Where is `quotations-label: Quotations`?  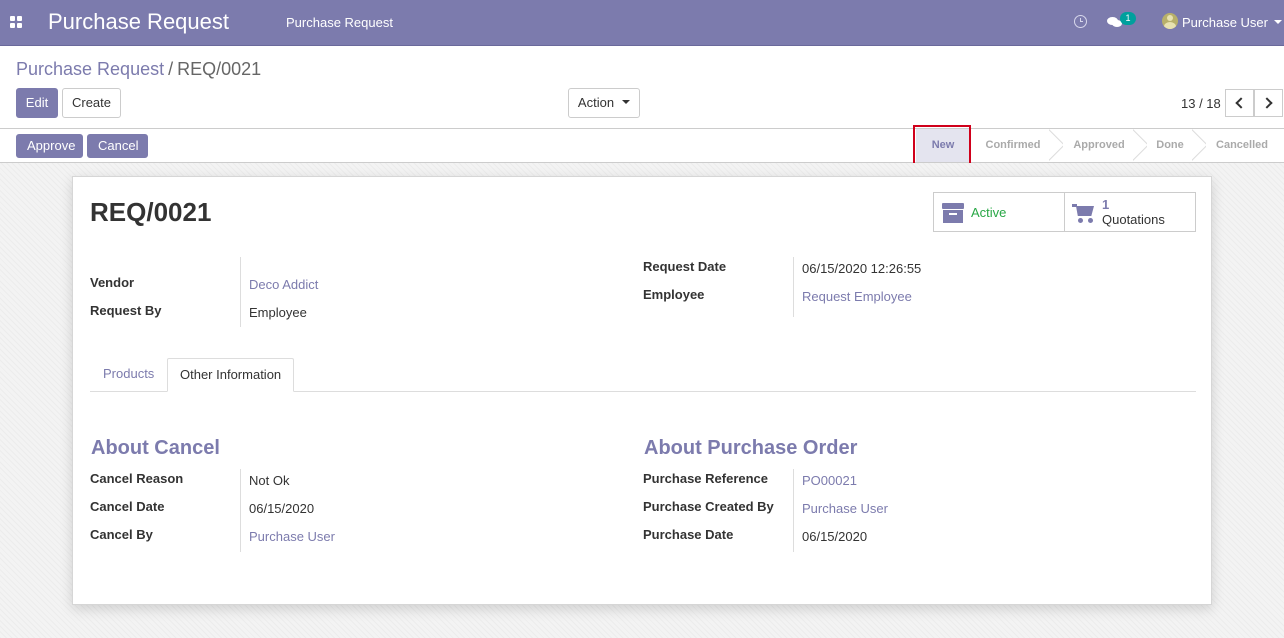 quotations-label: Quotations is located at coordinates (1133, 219).